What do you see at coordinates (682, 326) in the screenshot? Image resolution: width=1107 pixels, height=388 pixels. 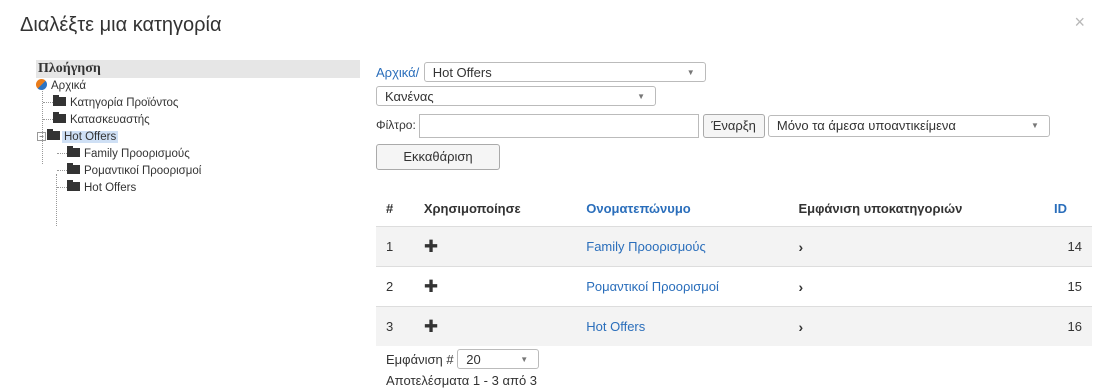 I see `row-name-link: Hot Offers` at bounding box center [682, 326].